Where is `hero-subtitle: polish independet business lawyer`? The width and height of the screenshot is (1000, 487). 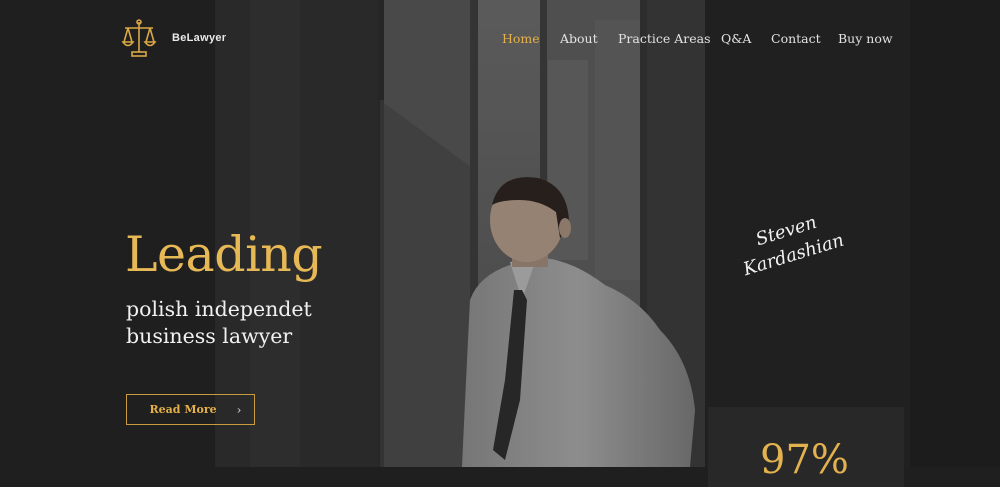 hero-subtitle: polish independet business lawyer is located at coordinates (219, 323).